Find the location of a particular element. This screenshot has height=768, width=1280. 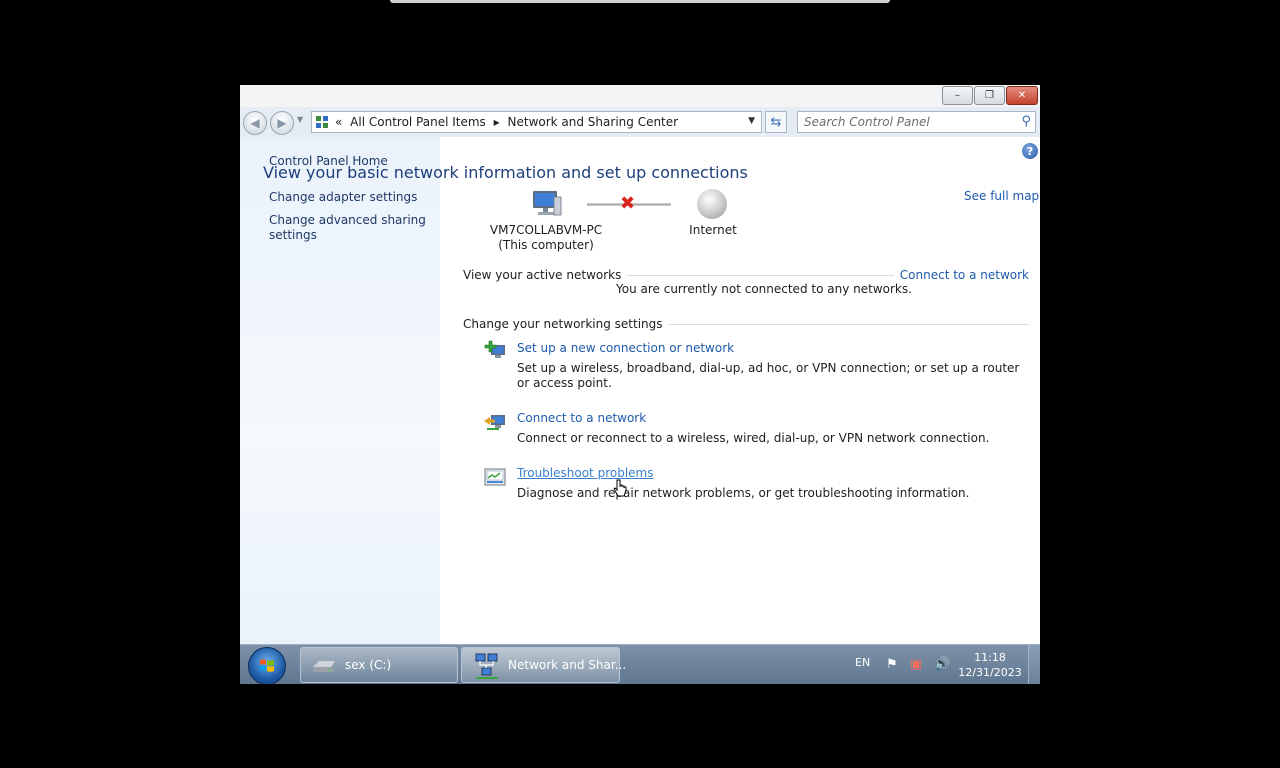

networking-settings-section: Change your networking settings is located at coordinates (746, 324).